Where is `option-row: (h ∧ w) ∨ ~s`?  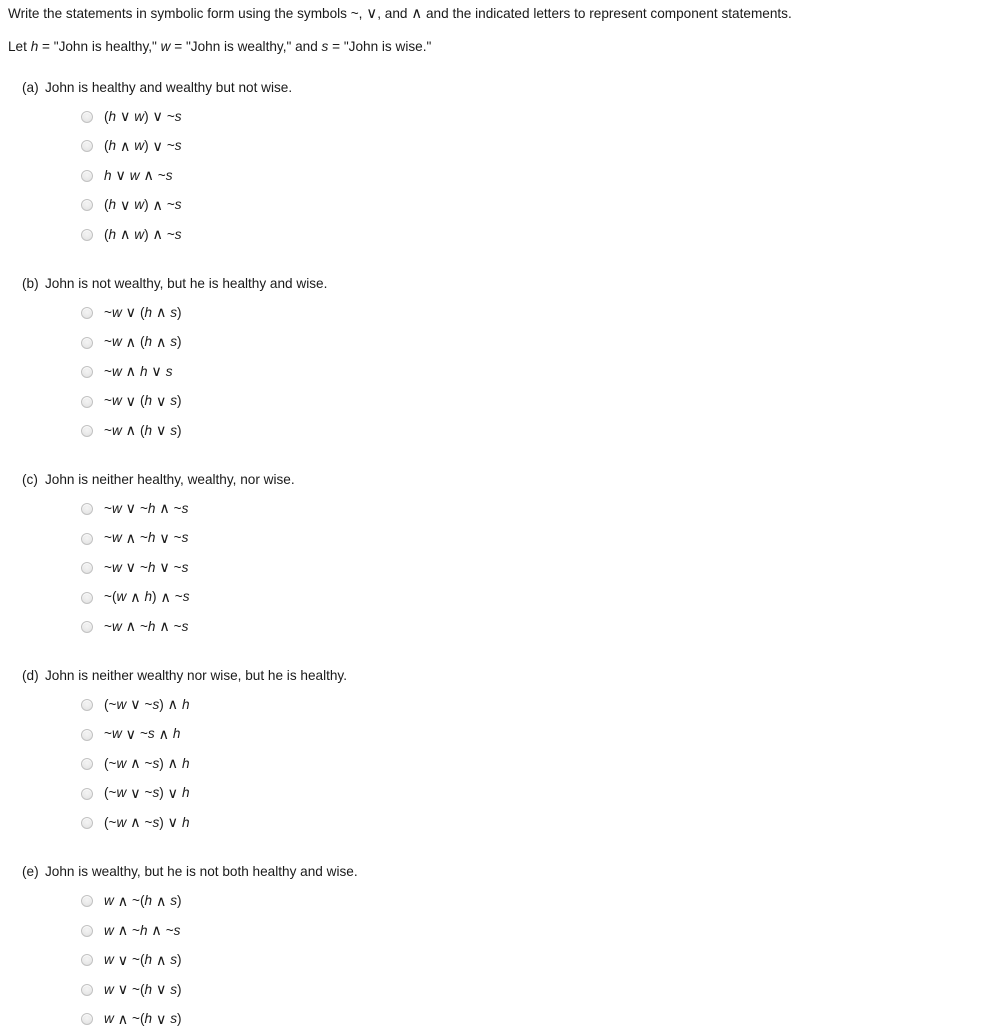
option-row: (h ∧ w) ∨ ~s is located at coordinates (500, 147).